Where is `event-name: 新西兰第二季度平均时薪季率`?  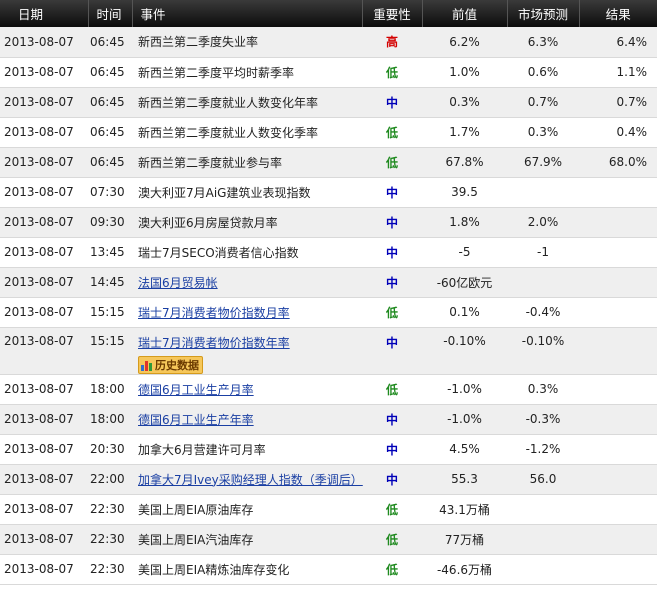
event-name: 新西兰第二季度平均时薪季率 is located at coordinates (216, 72).